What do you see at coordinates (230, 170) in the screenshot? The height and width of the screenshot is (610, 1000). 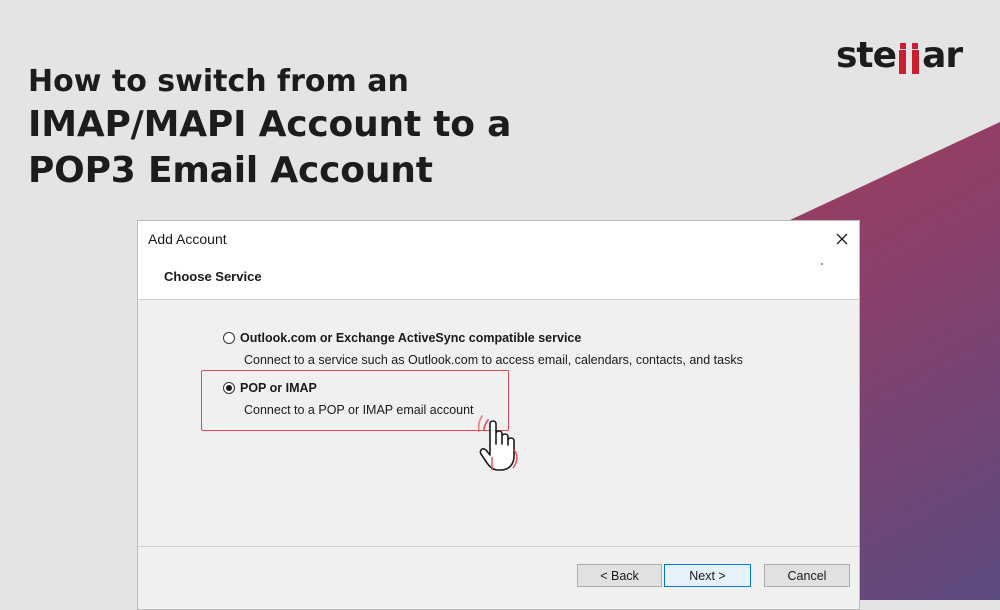 I see `headline-line-3: POP3 Email Account` at bounding box center [230, 170].